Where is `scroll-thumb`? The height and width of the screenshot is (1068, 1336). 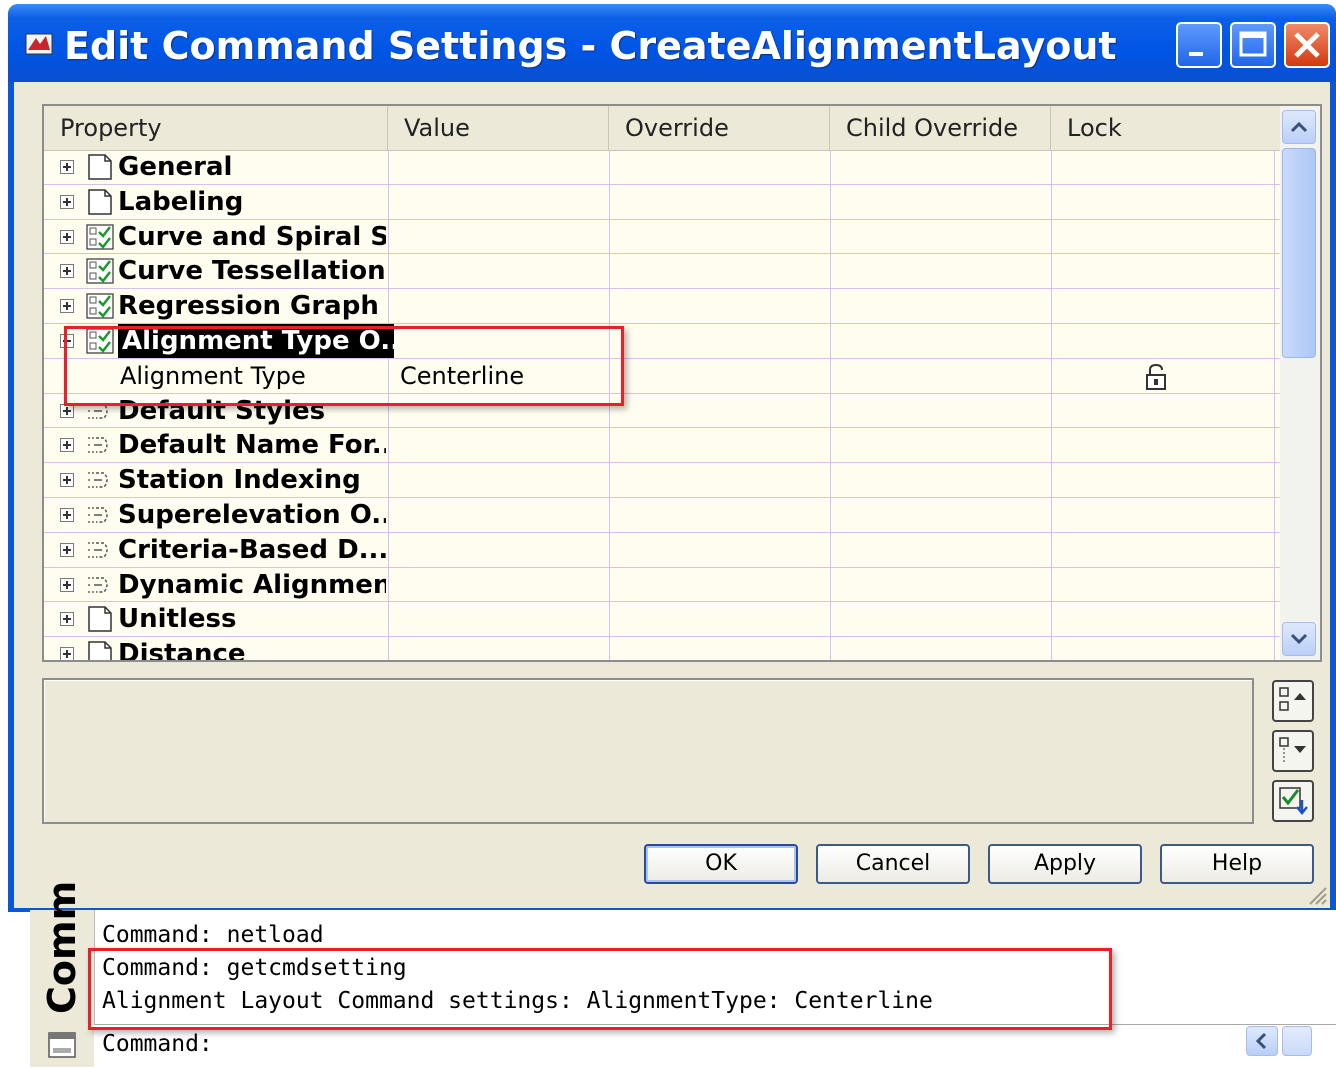
scroll-thumb is located at coordinates (1299, 253).